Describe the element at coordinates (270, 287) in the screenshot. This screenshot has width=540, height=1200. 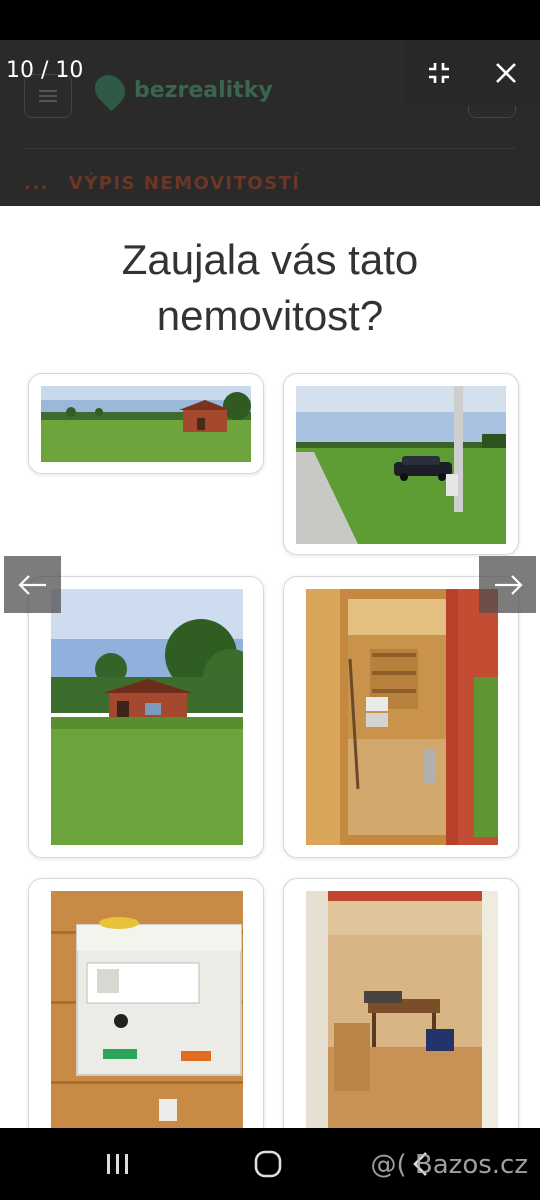
I see `slide-title: Zaujala vás tato nemovitost?` at that location.